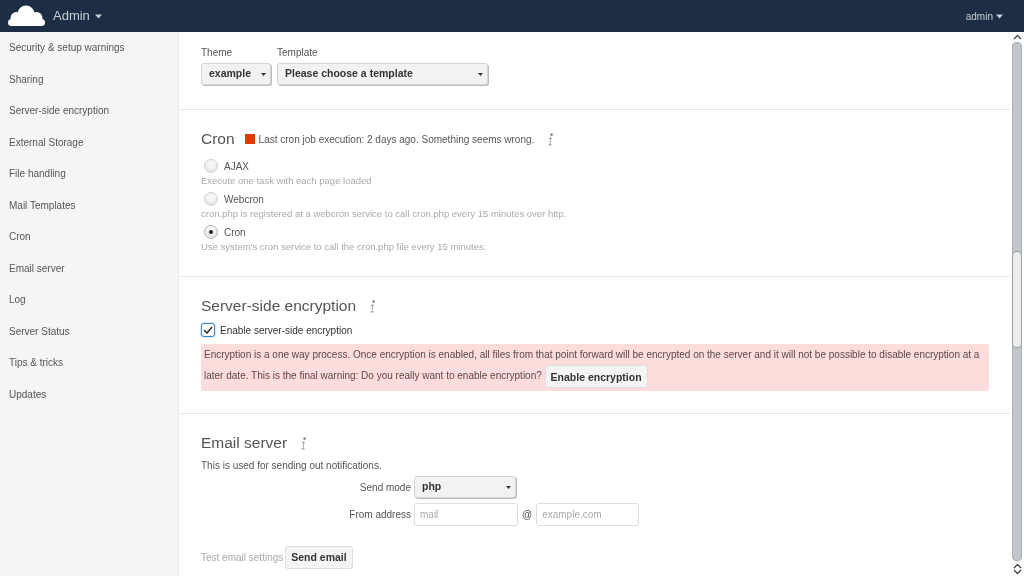 The width and height of the screenshot is (1024, 576). I want to click on sidebar-item: File handling, so click(89, 174).